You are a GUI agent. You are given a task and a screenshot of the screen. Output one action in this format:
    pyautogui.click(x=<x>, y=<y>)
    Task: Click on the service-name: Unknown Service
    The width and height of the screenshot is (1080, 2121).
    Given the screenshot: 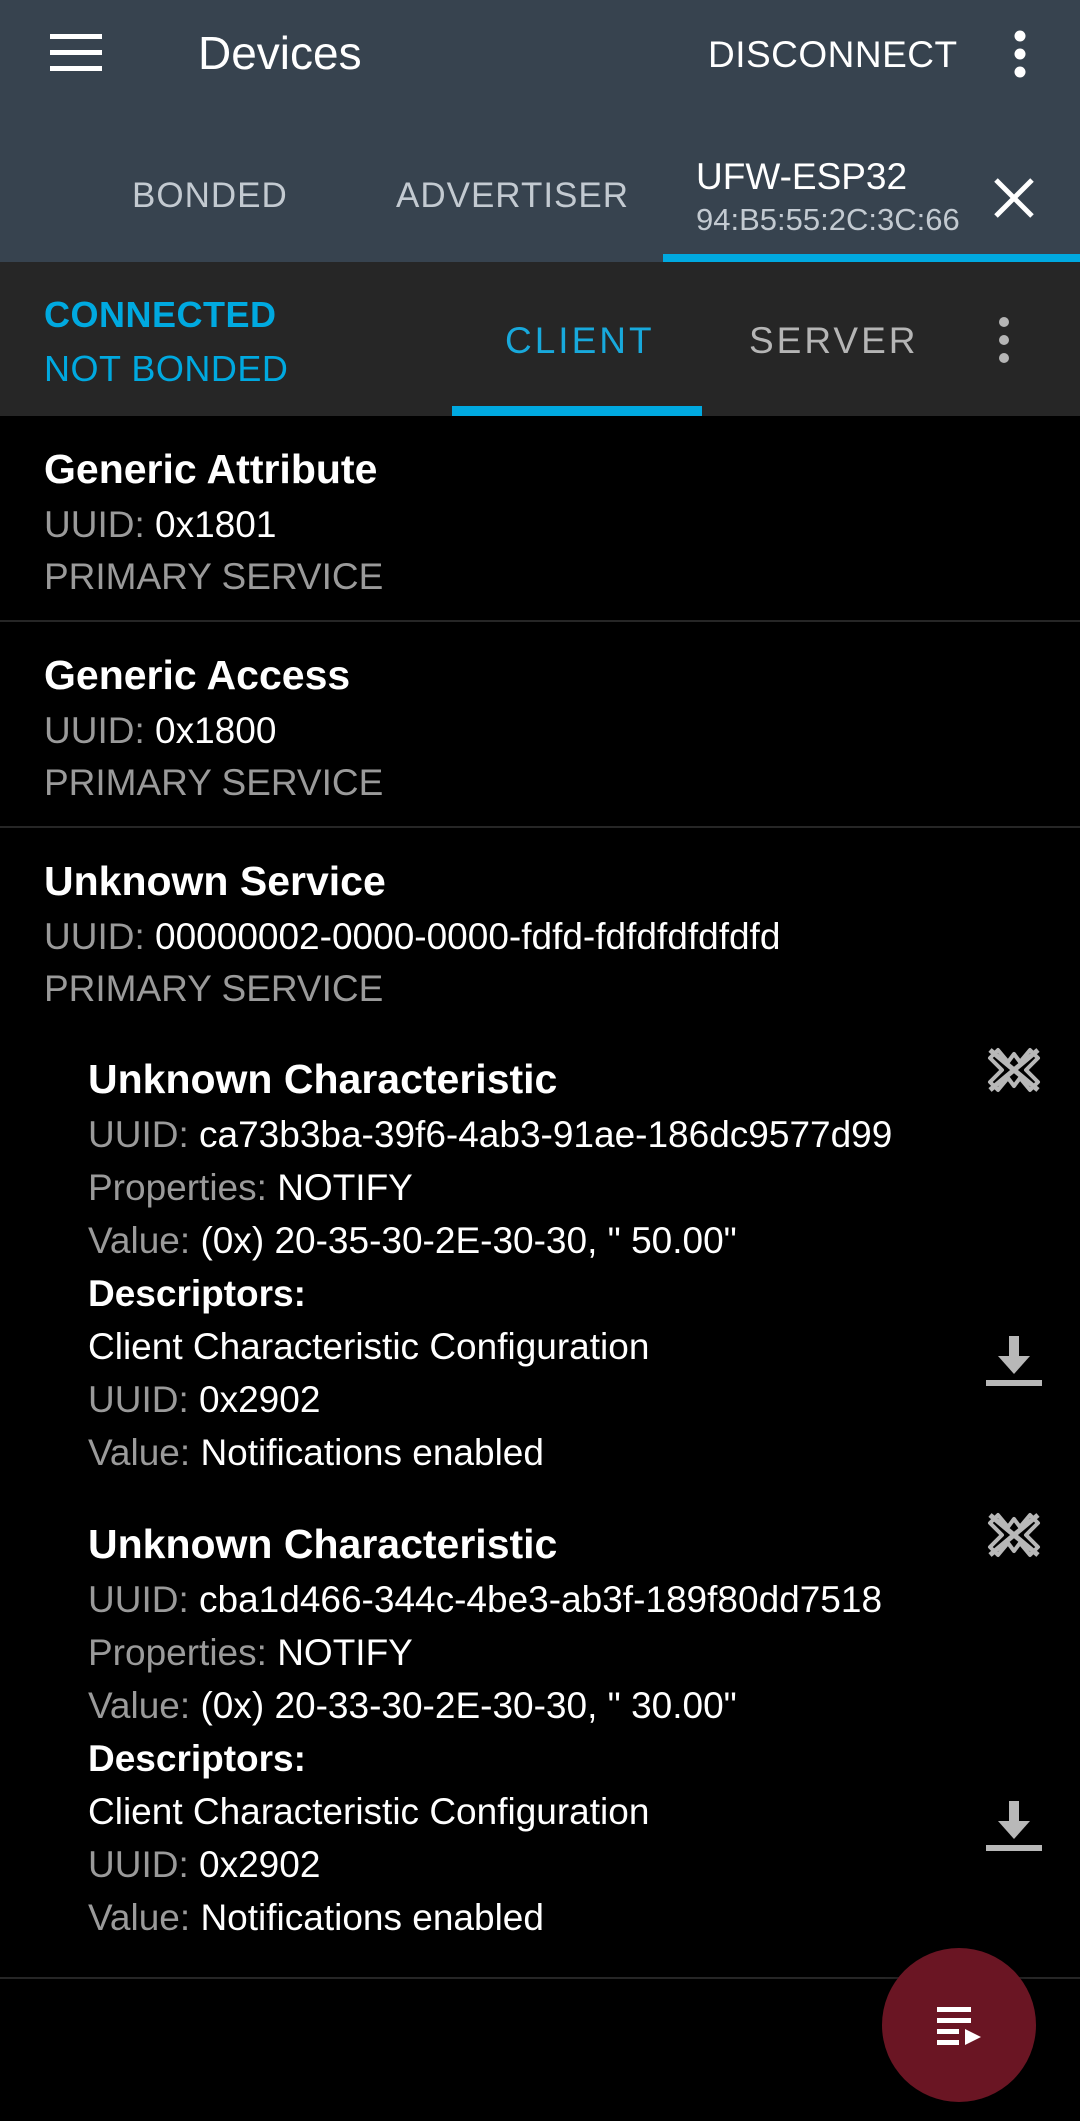 What is the action you would take?
    pyautogui.click(x=215, y=881)
    